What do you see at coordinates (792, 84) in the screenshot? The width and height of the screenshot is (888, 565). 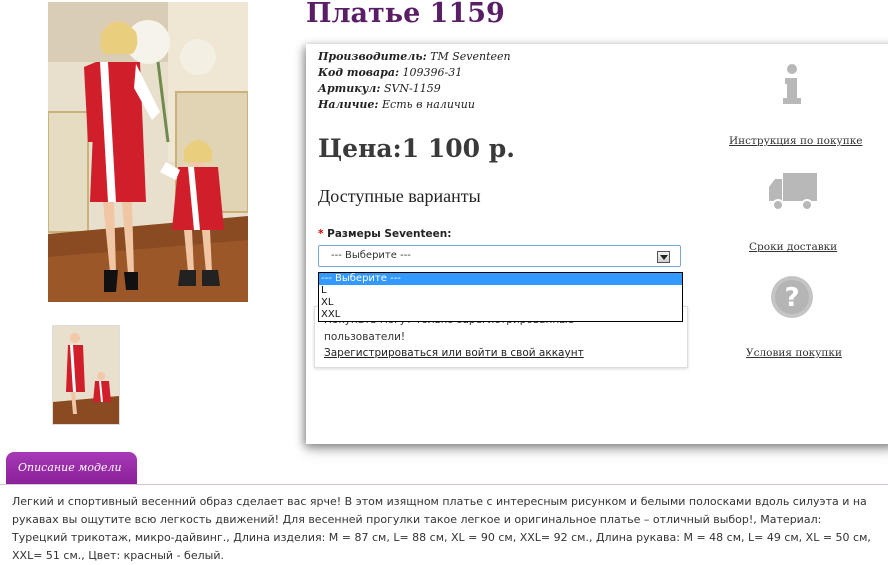 I see `info-icon` at bounding box center [792, 84].